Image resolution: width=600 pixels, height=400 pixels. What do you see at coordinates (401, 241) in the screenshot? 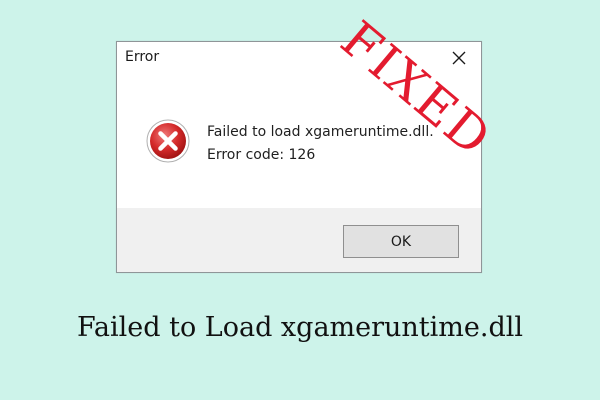
I see `ok-button: OK` at bounding box center [401, 241].